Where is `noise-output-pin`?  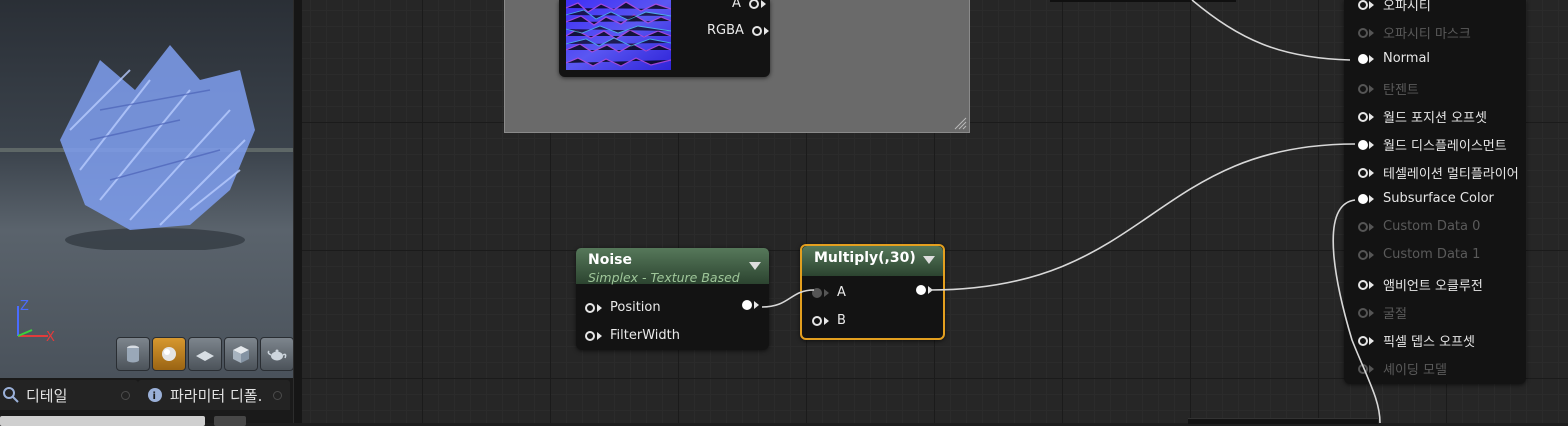
noise-output-pin is located at coordinates (750, 305).